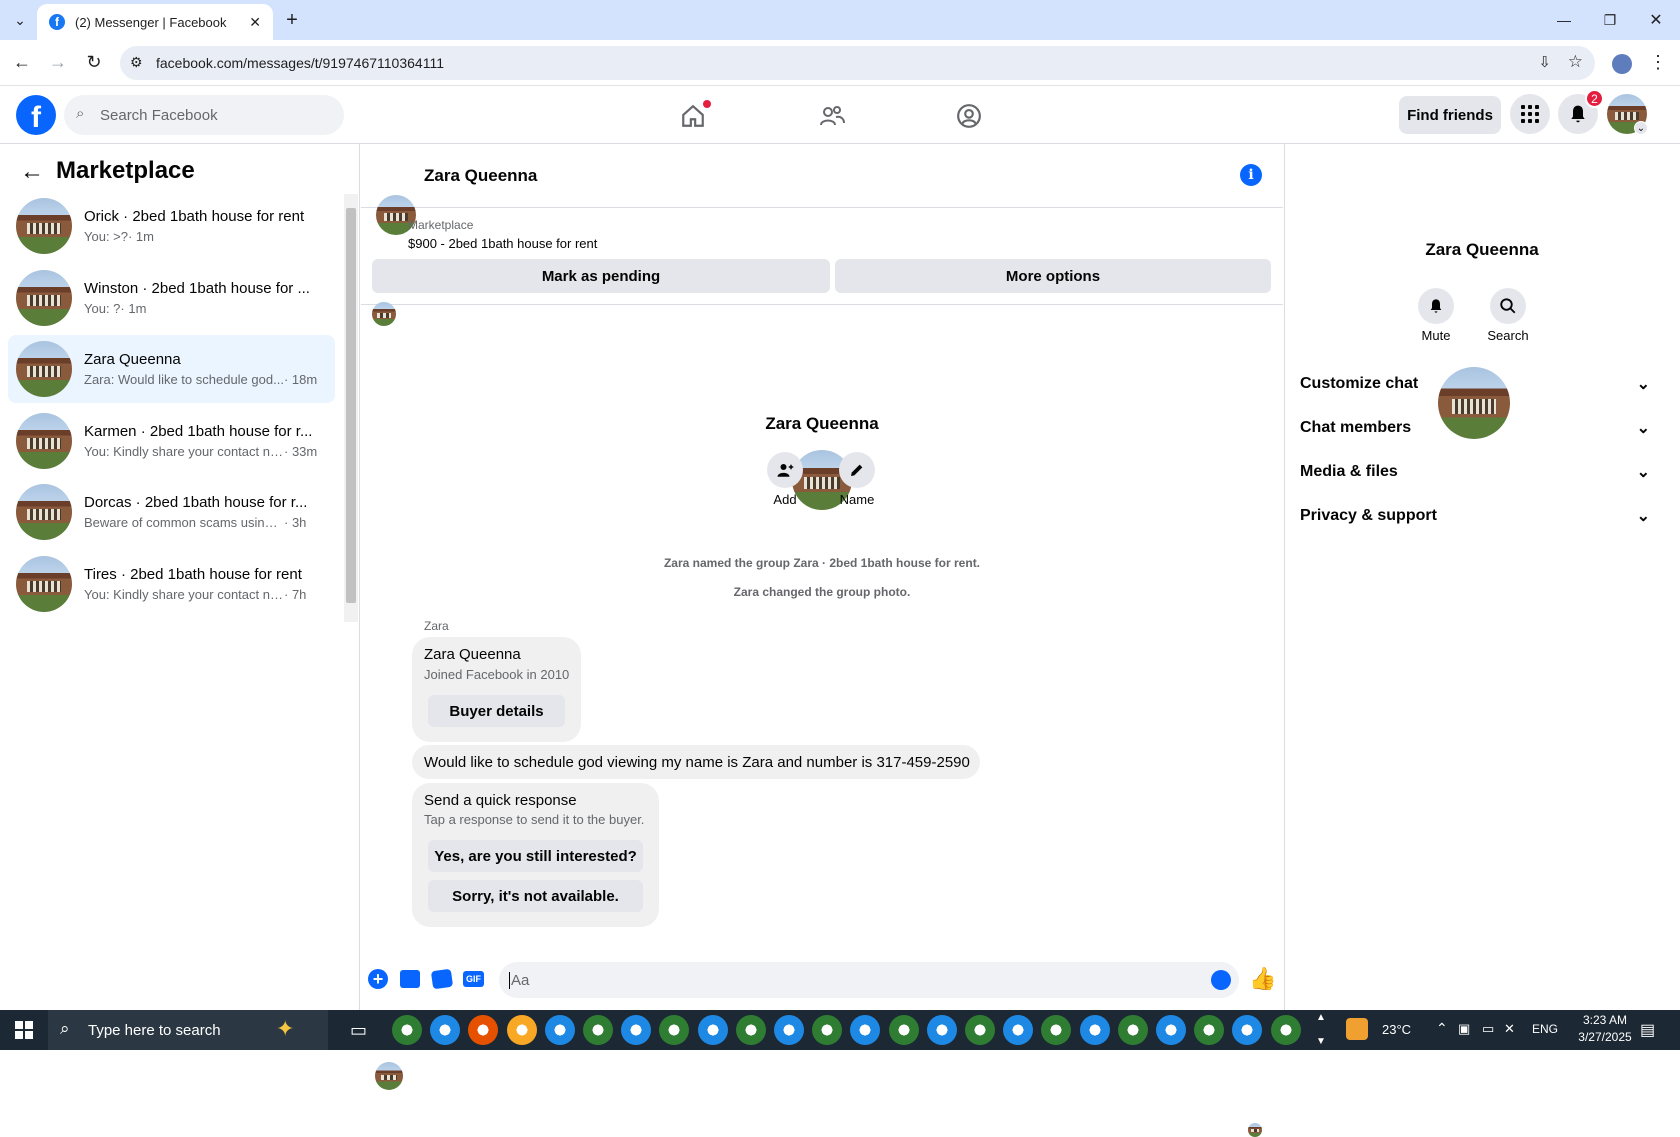 The width and height of the screenshot is (1680, 1137). I want to click on new-tab-icon: +, so click(292, 20).